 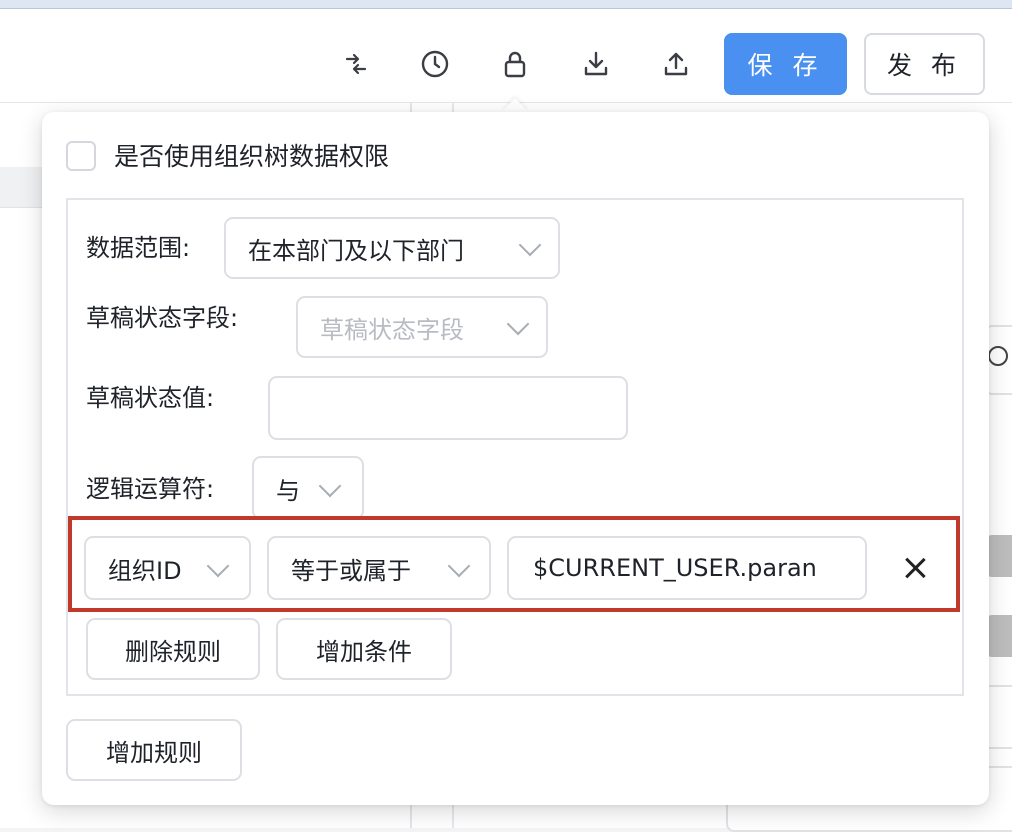 I want to click on logic-select: 与, so click(x=308, y=488).